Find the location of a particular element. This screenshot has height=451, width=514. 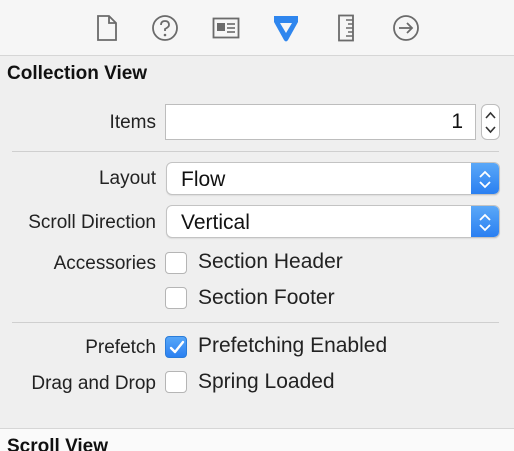

stepper-down-icon is located at coordinates (490, 130).